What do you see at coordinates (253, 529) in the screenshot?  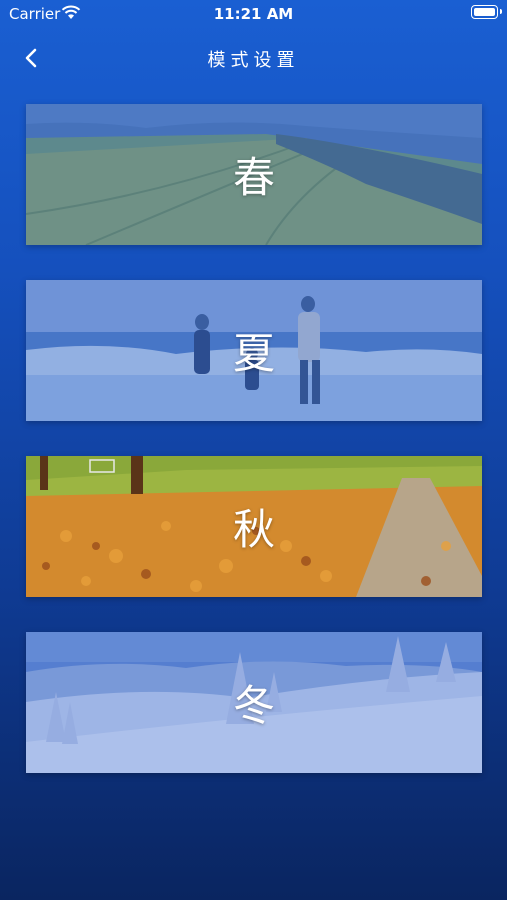 I see `season-label-autumn: 秋` at bounding box center [253, 529].